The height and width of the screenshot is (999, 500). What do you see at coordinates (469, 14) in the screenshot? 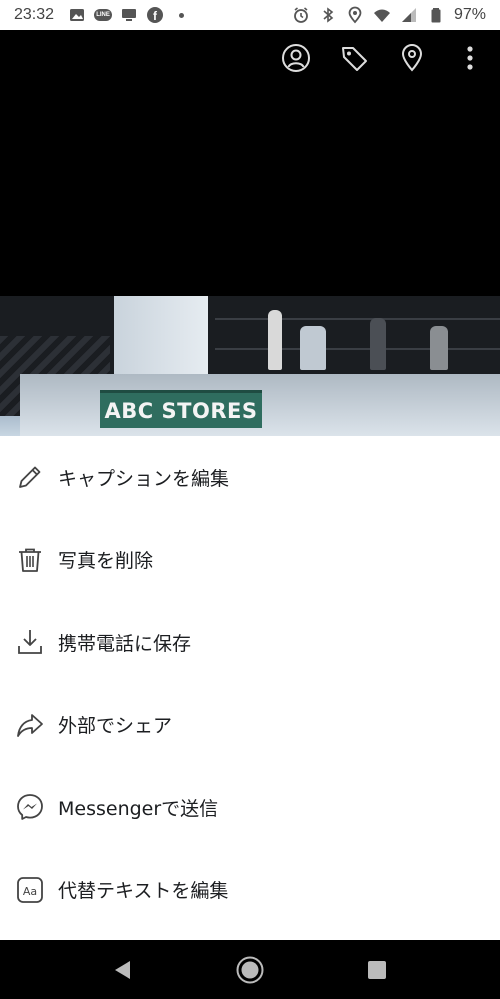
I see `battery-percentage: 97%` at bounding box center [469, 14].